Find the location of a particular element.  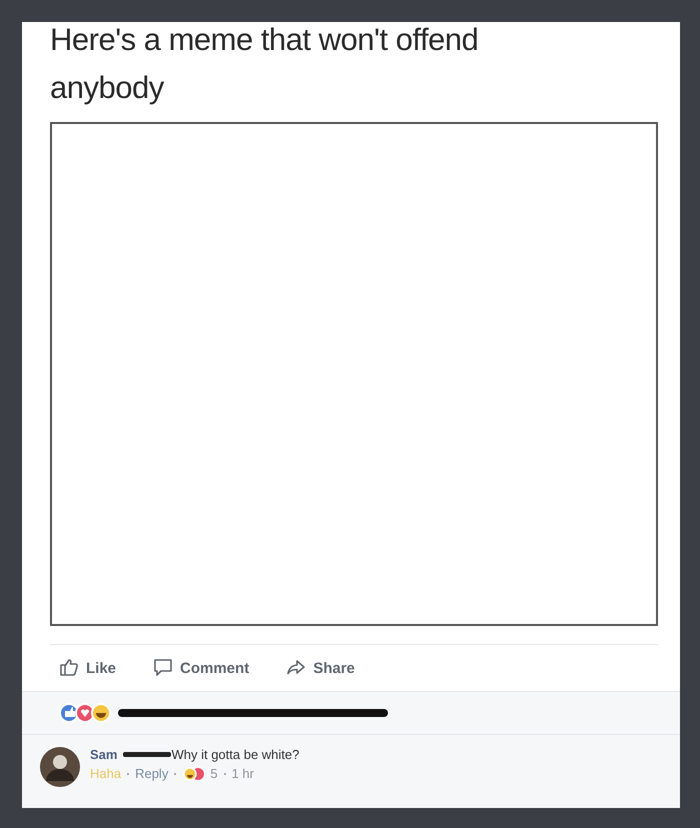

reaction-label: Haha is located at coordinates (106, 773).